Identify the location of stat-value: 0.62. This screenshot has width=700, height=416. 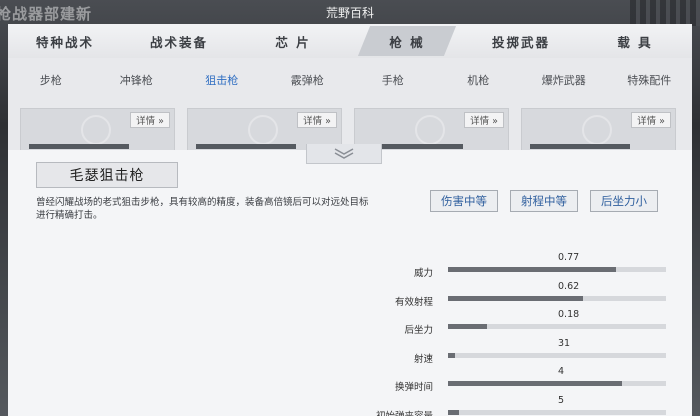
(569, 286).